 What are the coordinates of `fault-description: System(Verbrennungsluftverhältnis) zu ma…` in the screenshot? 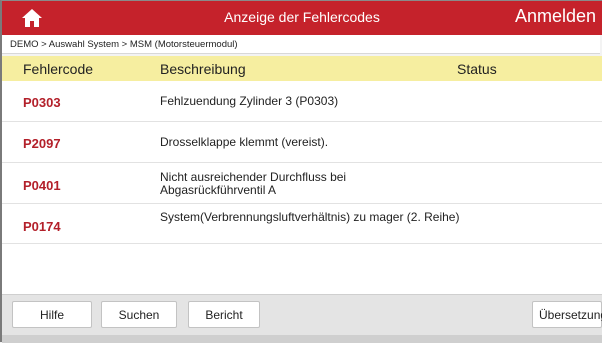 It's located at (310, 217).